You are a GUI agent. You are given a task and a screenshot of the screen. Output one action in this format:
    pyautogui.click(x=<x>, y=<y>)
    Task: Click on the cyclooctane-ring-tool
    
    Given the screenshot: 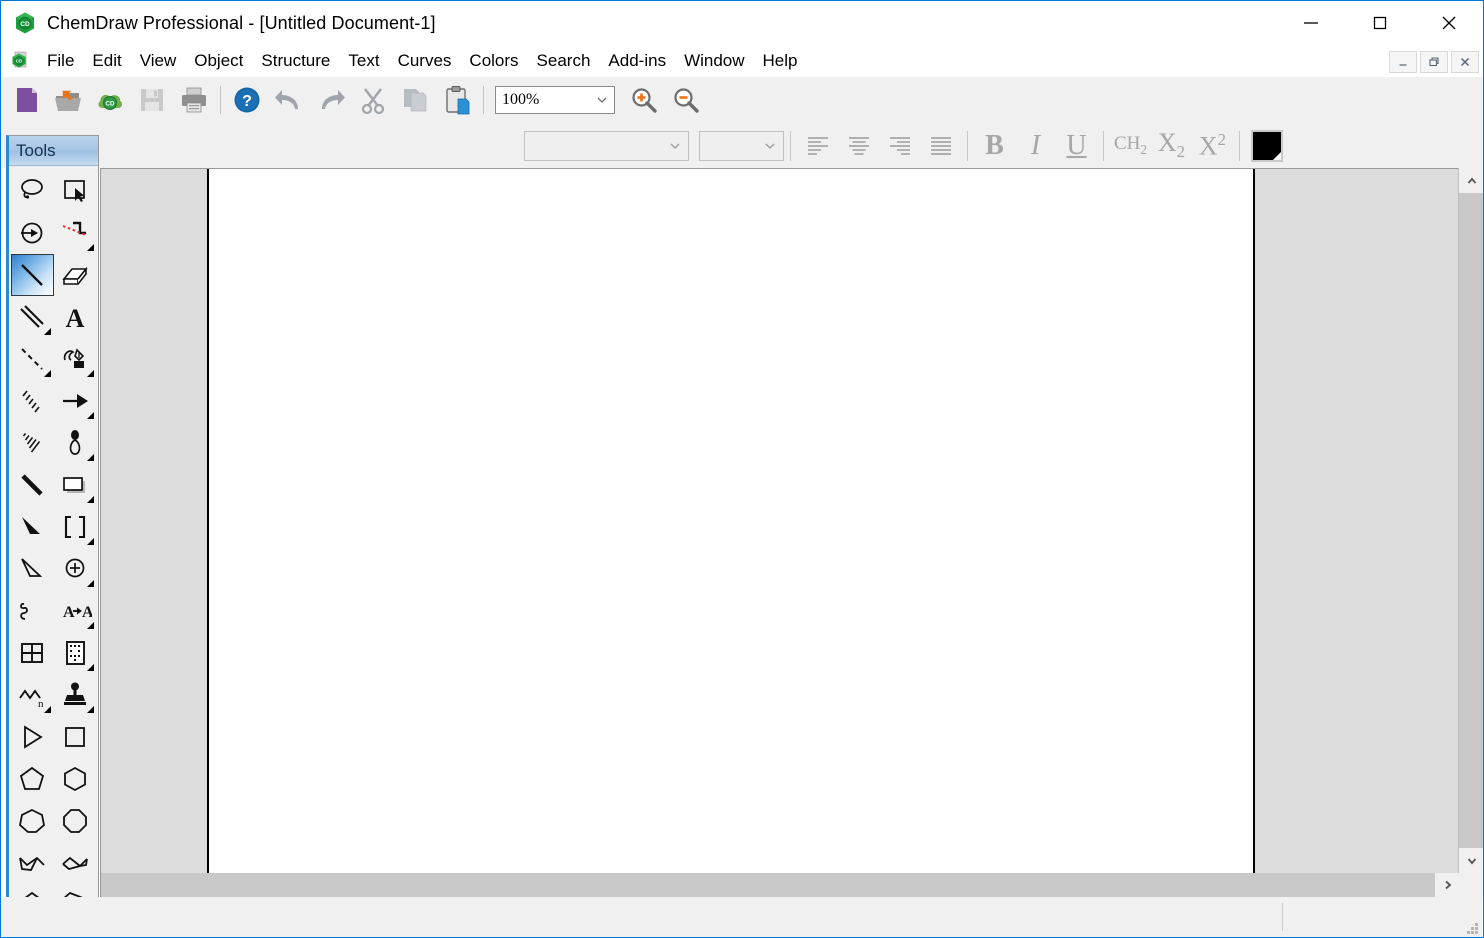 What is the action you would take?
    pyautogui.click(x=75, y=821)
    